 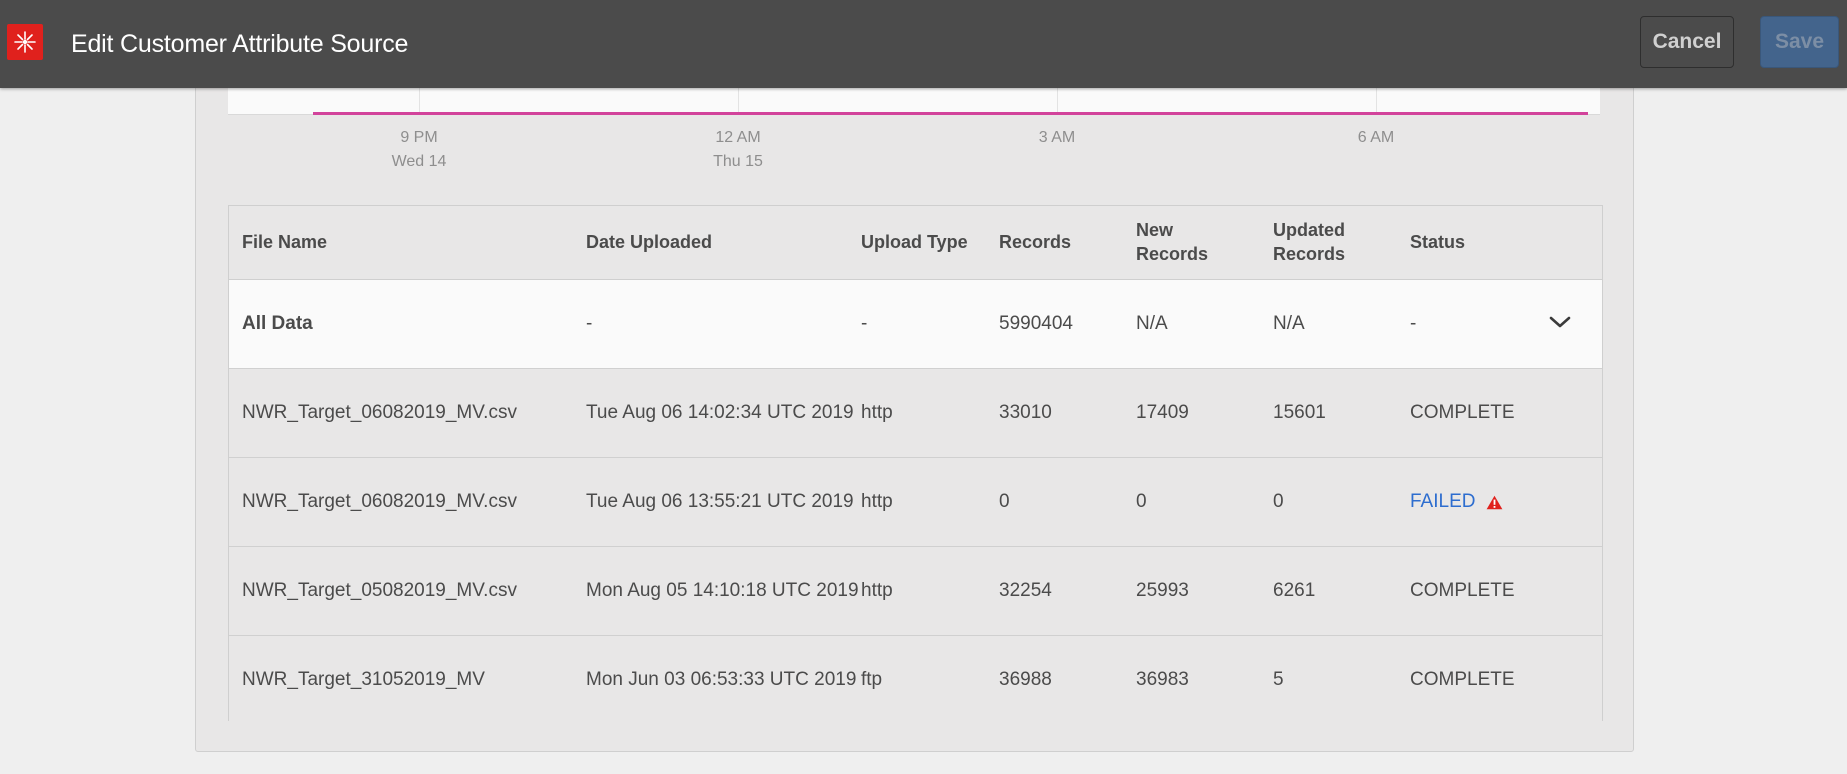 I want to click on cell-date-uploaded: Tue Aug 06 13:55:21 UTC 2019, so click(x=720, y=501).